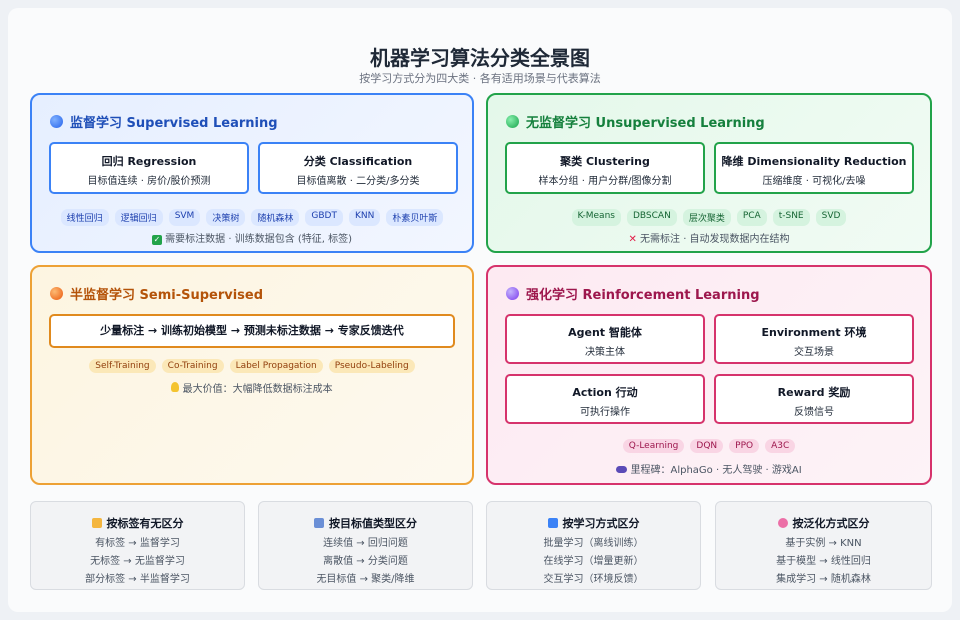 This screenshot has width=960, height=620. What do you see at coordinates (605, 352) in the screenshot?
I see `agent-desc: 决策主体` at bounding box center [605, 352].